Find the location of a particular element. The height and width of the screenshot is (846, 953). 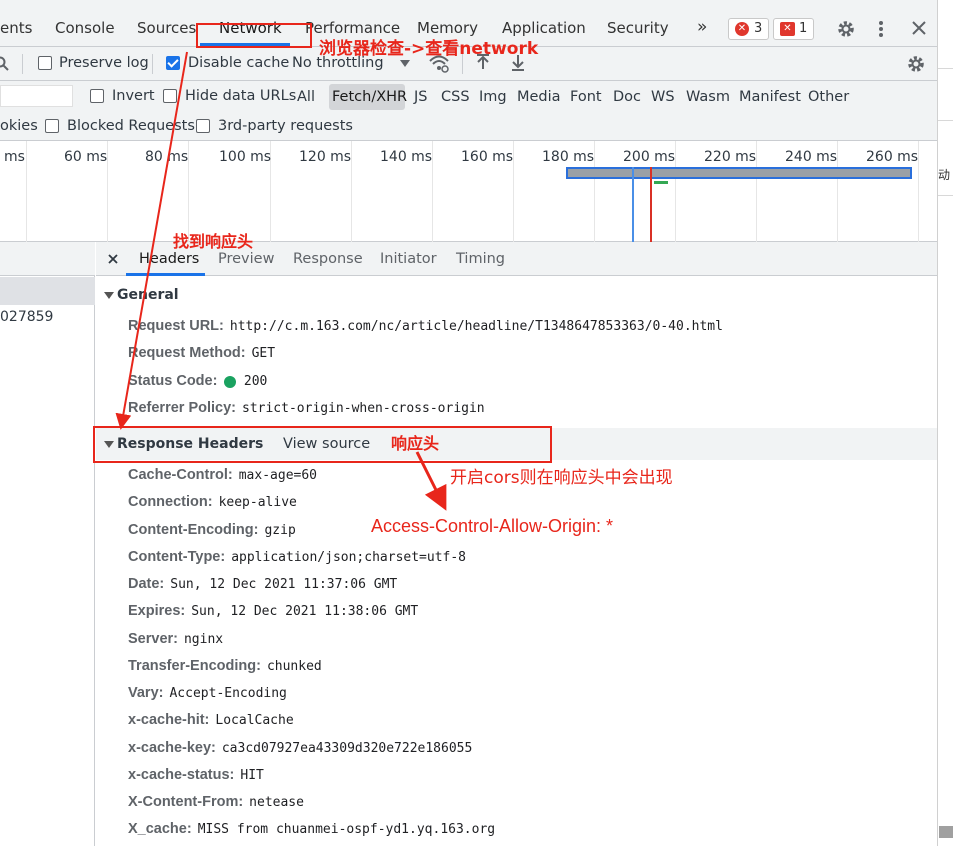

arrow-to-response-headers is located at coordinates (151, 240).